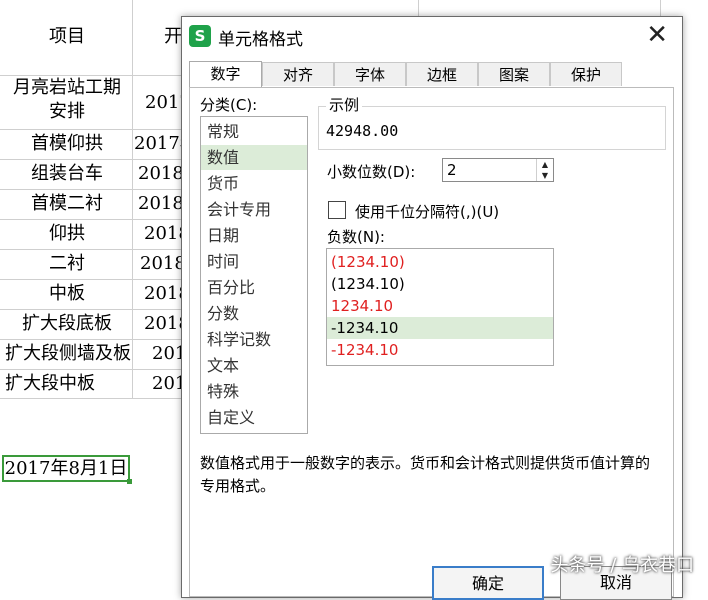  What do you see at coordinates (298, 74) in the screenshot?
I see `tab-alignment: 对齐` at bounding box center [298, 74].